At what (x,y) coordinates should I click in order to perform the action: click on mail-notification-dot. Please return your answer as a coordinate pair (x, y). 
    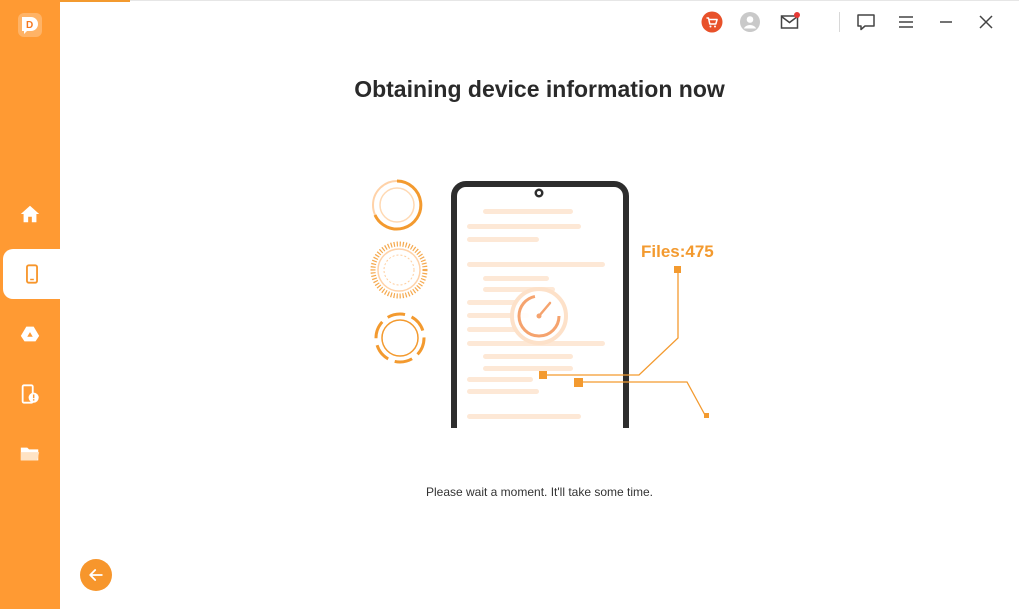
    Looking at the image, I should click on (797, 15).